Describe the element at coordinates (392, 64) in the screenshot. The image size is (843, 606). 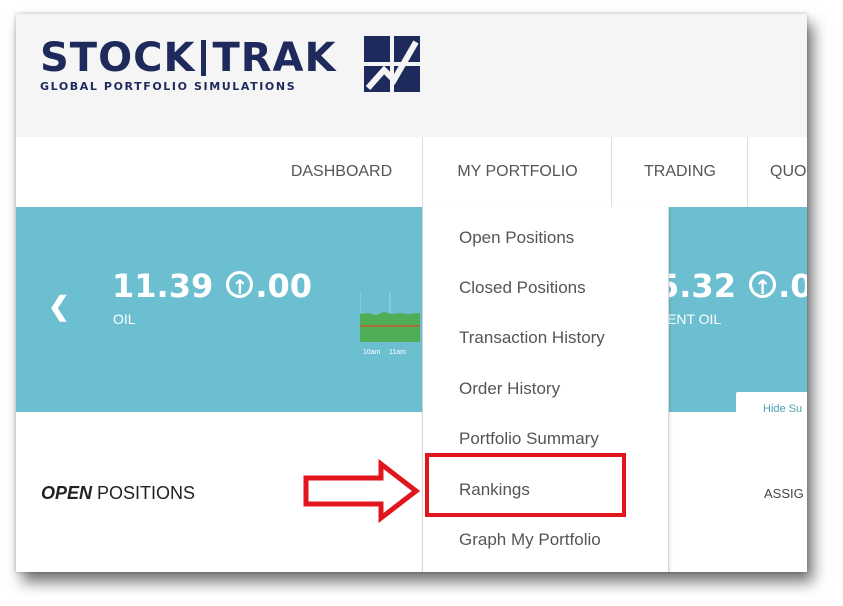
I see `logo-mark-icon` at that location.